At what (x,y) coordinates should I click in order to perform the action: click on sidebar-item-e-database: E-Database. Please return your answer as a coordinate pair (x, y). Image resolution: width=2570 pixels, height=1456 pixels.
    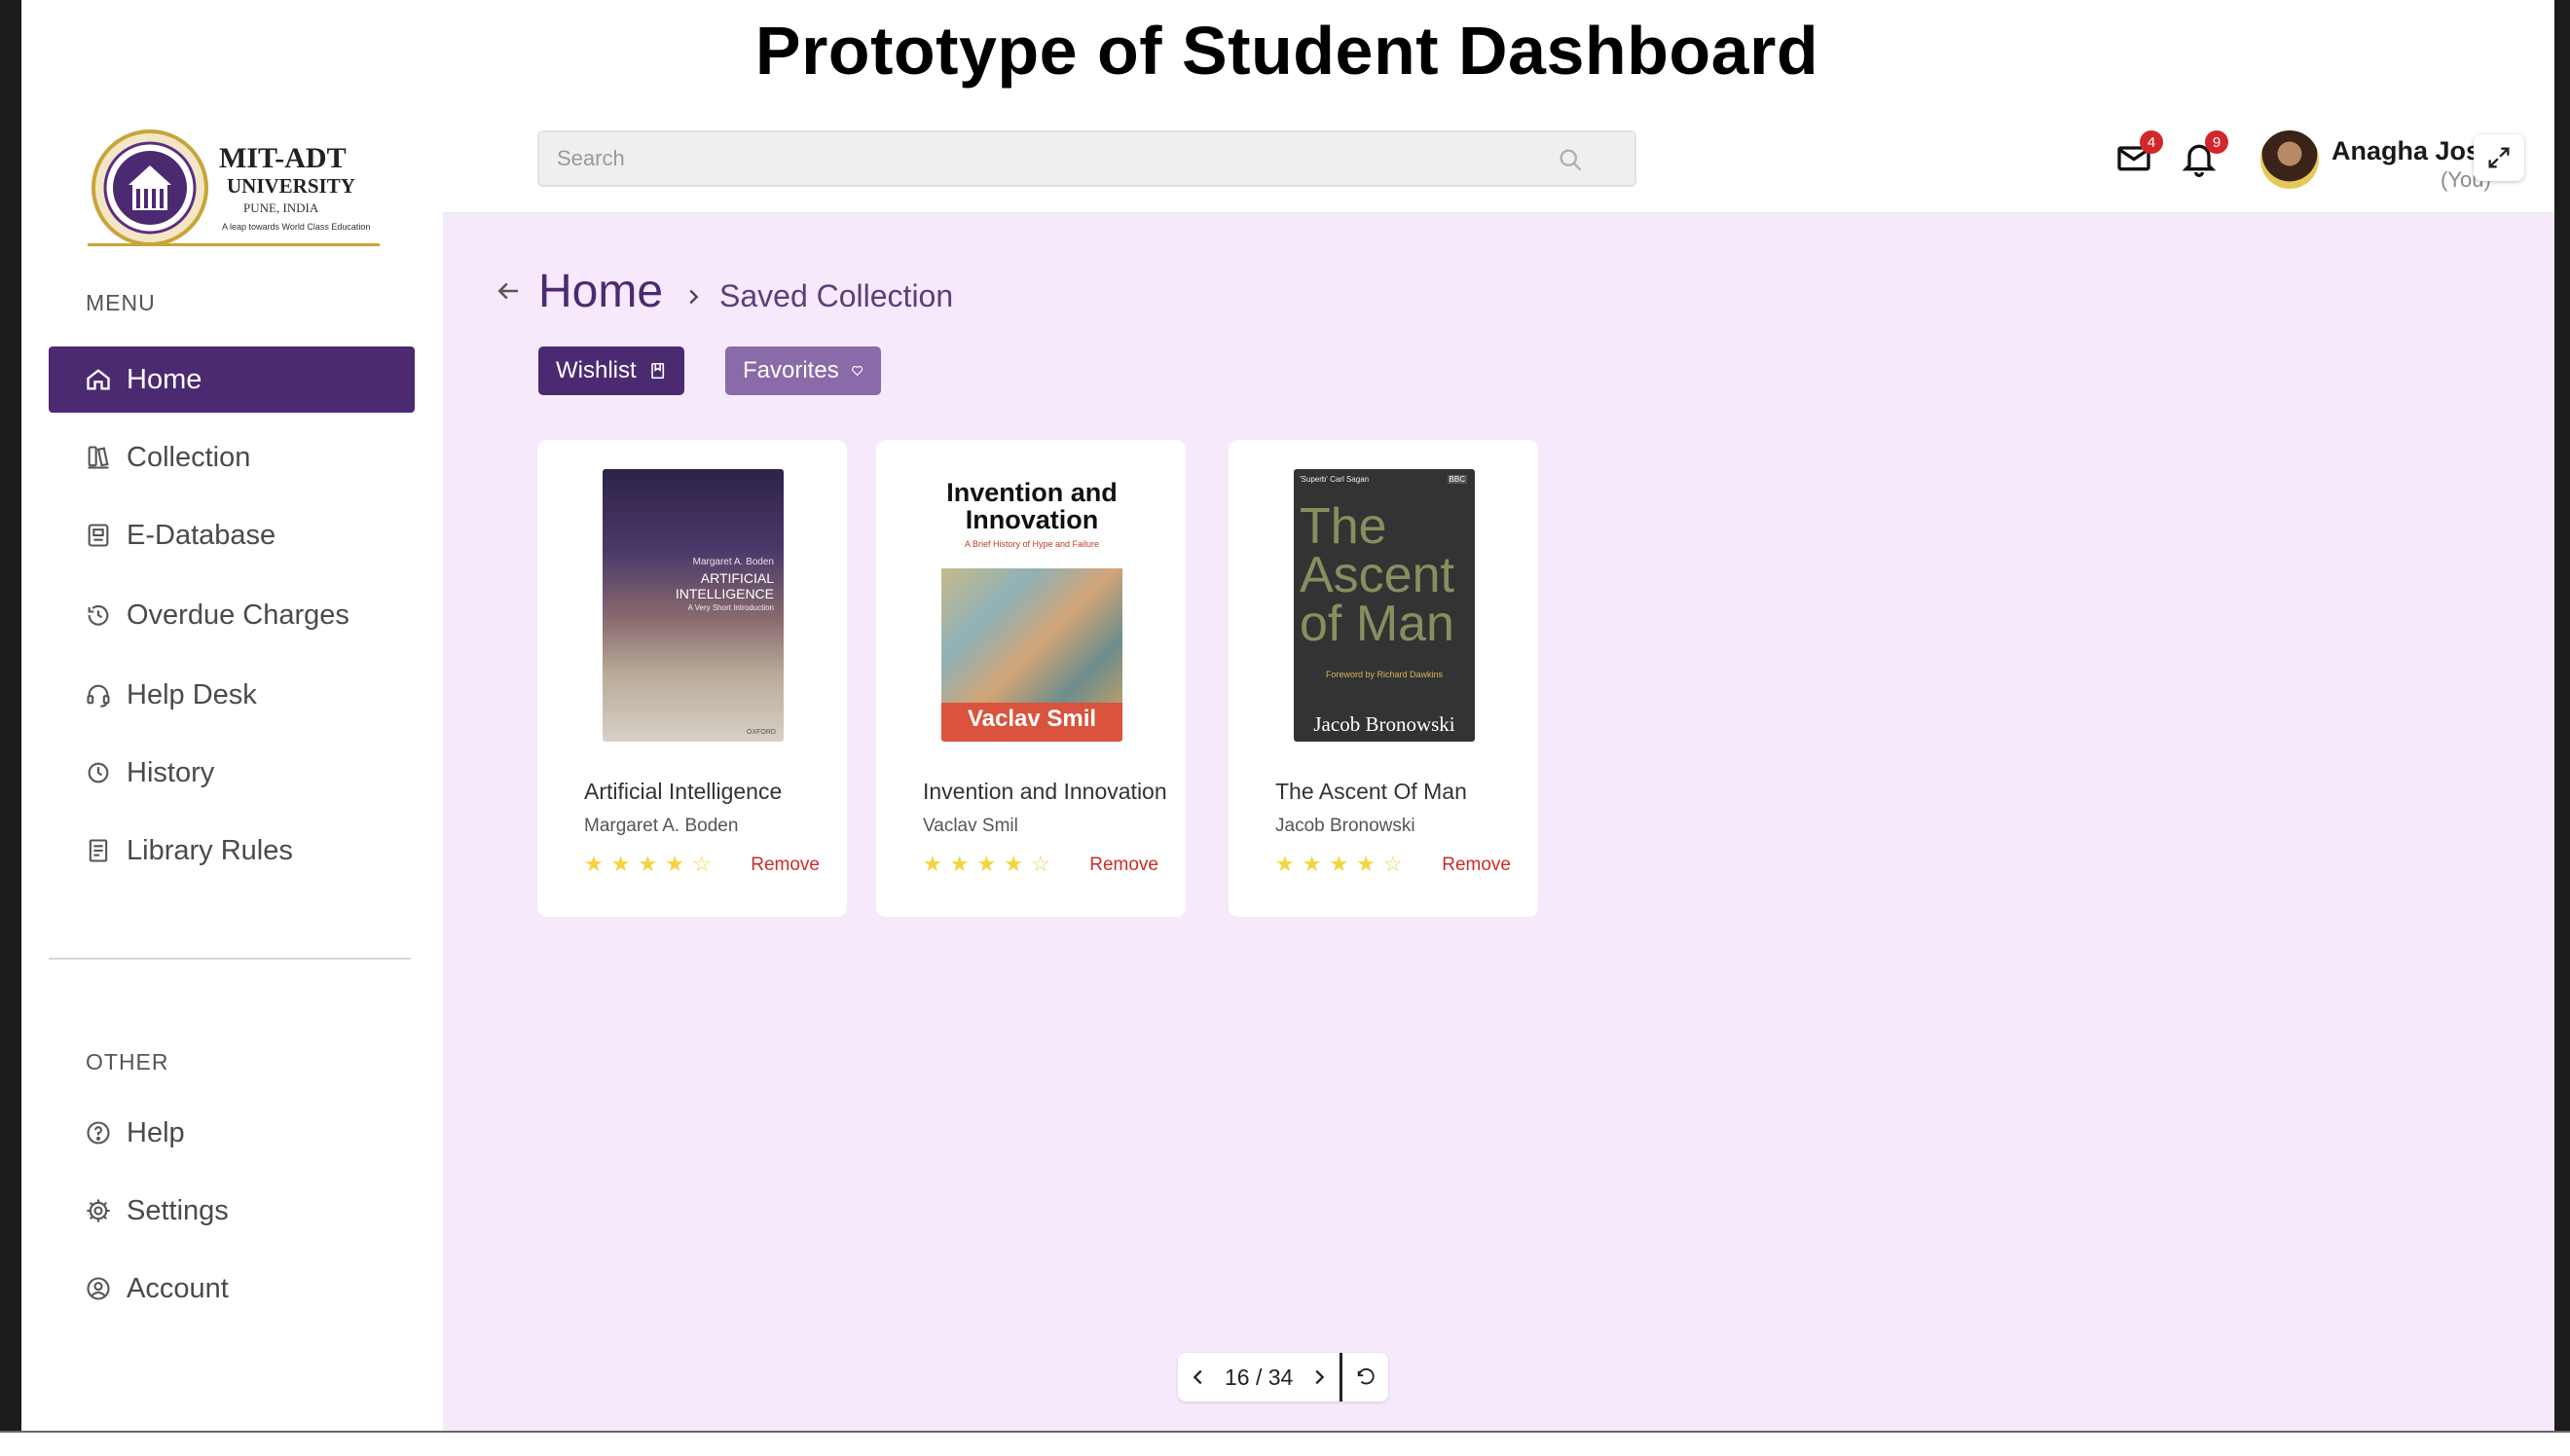
    Looking at the image, I should click on (232, 535).